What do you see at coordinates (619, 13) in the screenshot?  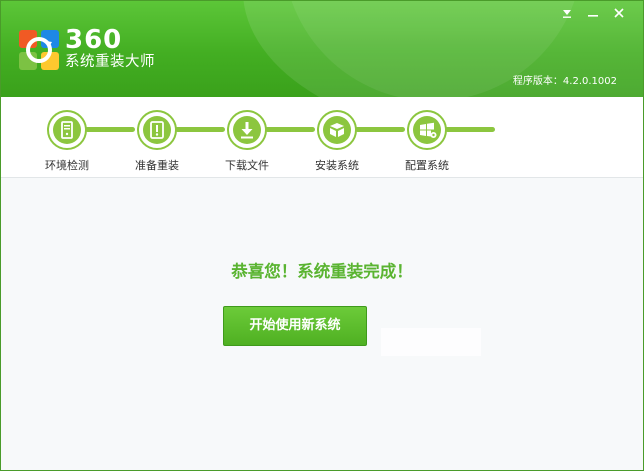 I see `close-icon` at bounding box center [619, 13].